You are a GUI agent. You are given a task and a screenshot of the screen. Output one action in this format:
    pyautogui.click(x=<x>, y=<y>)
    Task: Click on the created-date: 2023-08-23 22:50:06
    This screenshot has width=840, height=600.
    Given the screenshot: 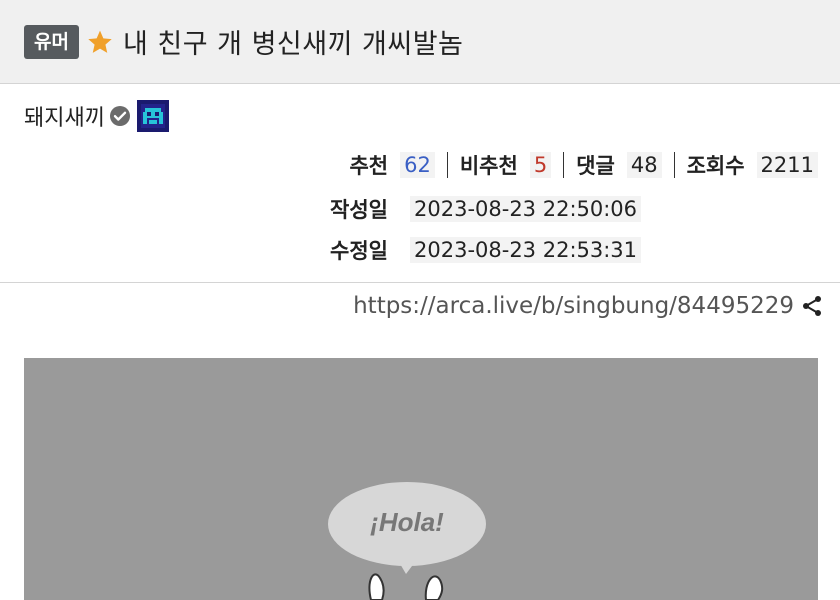 What is the action you would take?
    pyautogui.click(x=526, y=209)
    